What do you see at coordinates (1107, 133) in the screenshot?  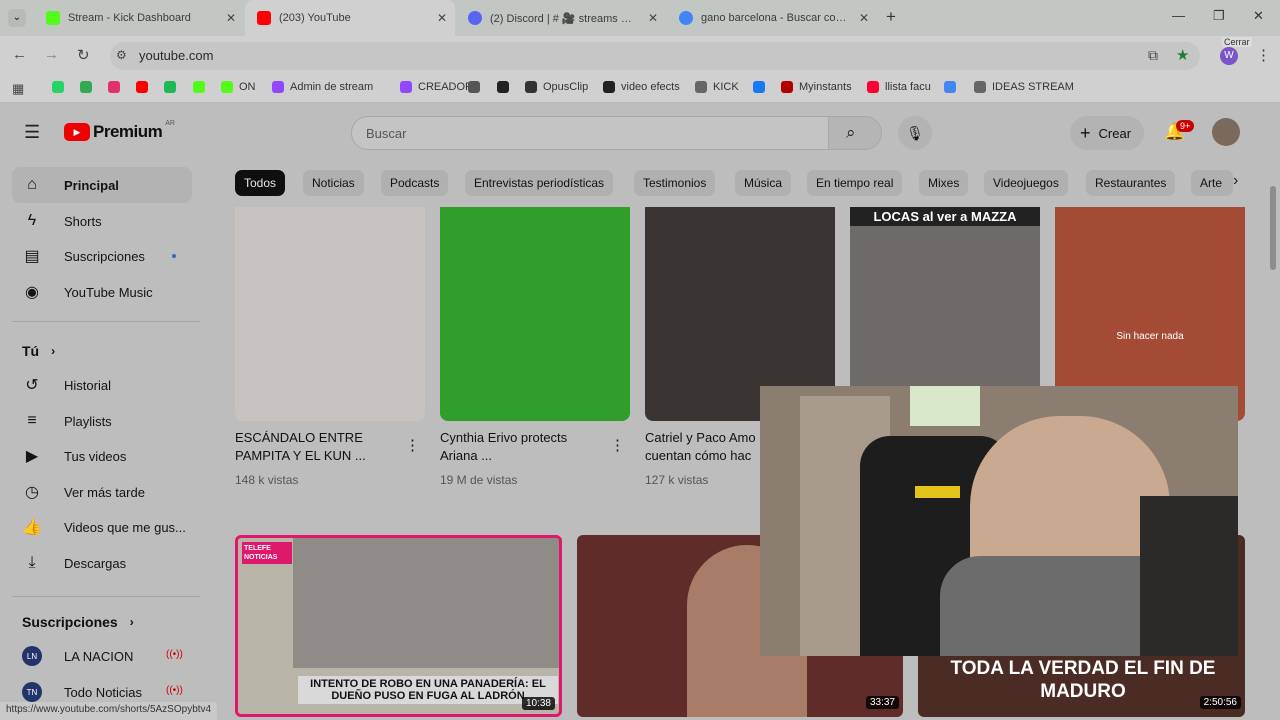 I see `create-button: + Crear` at bounding box center [1107, 133].